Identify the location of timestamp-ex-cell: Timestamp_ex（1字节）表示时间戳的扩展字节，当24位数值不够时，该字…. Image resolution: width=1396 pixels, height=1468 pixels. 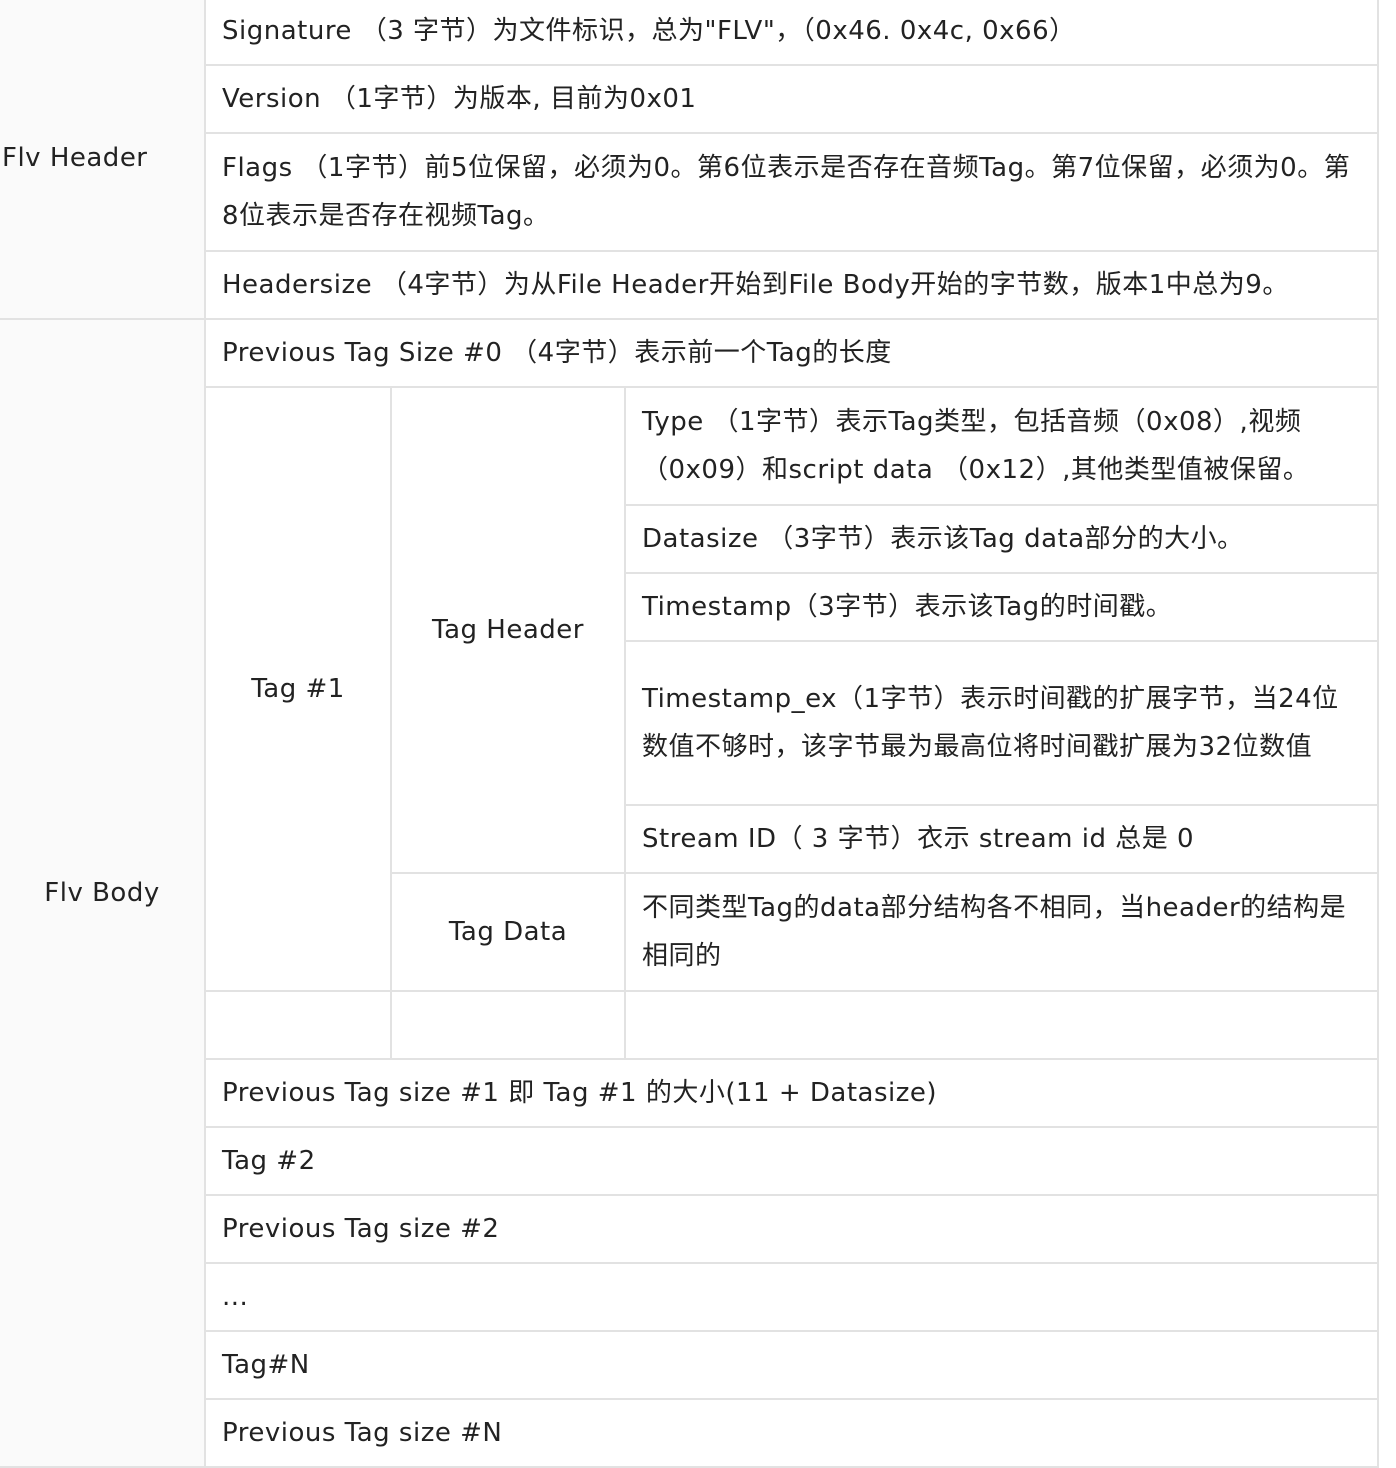
(1001, 723).